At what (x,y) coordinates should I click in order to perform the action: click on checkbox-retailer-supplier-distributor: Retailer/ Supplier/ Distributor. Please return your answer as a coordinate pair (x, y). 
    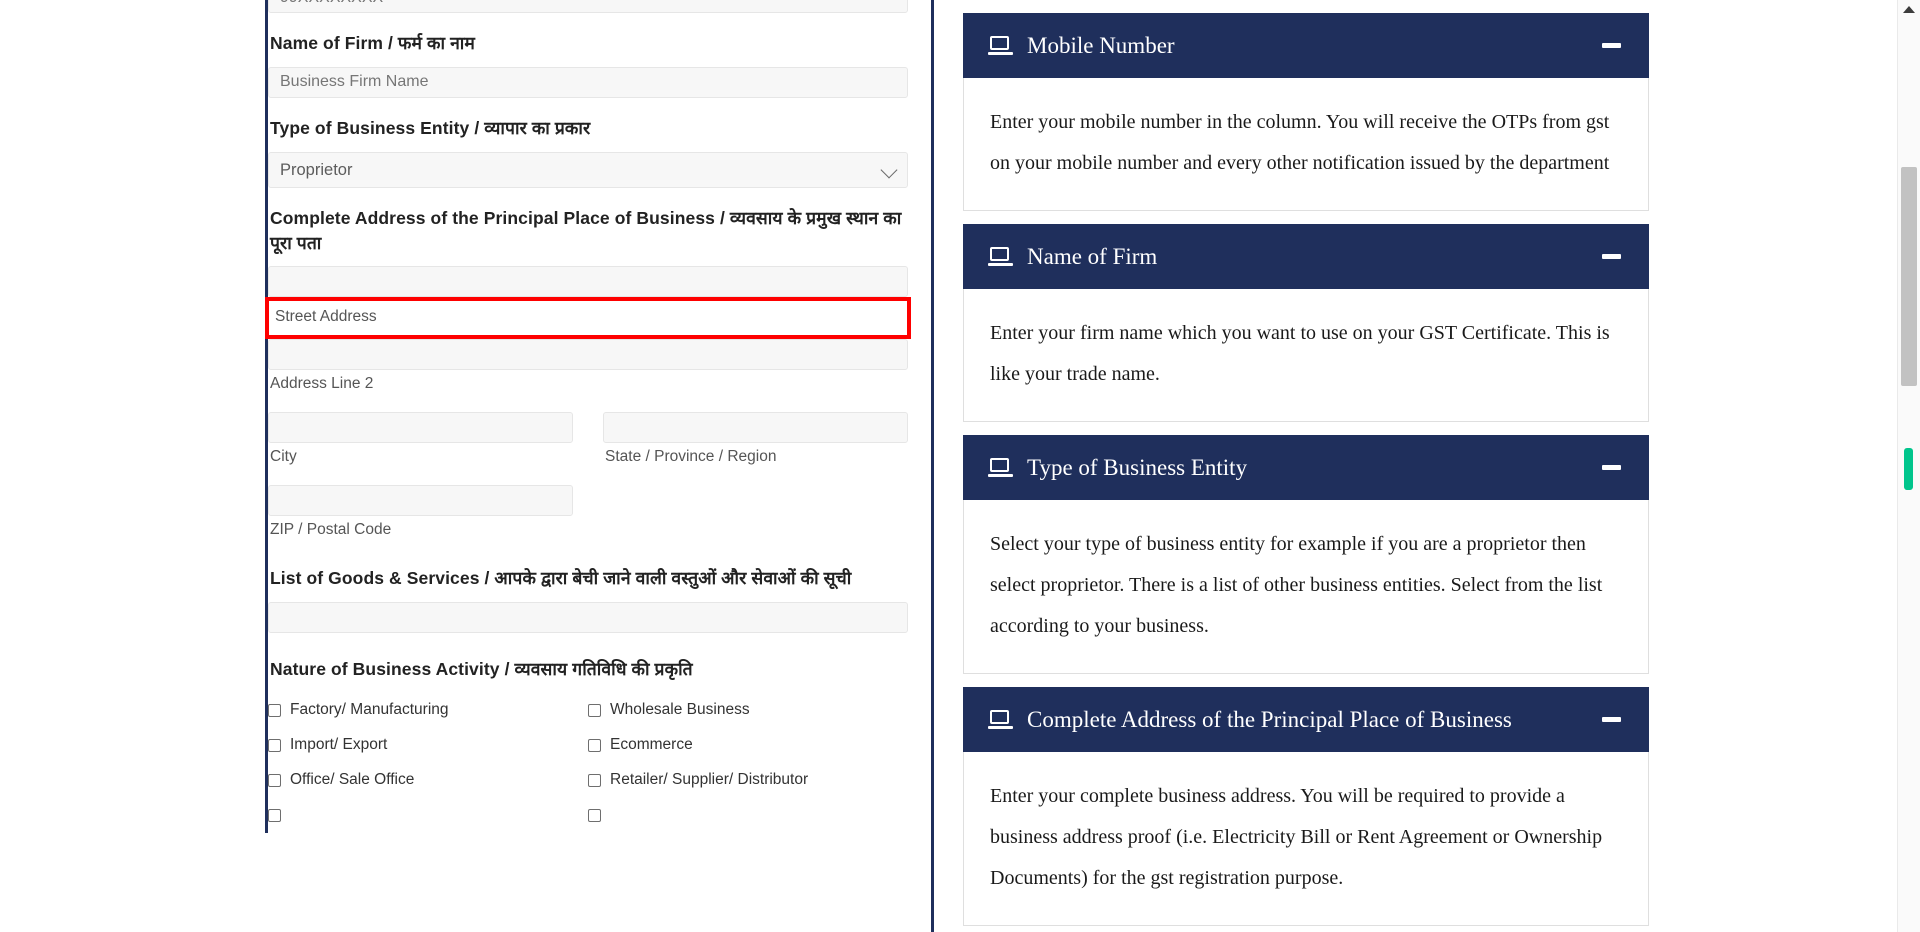
    Looking at the image, I should click on (748, 780).